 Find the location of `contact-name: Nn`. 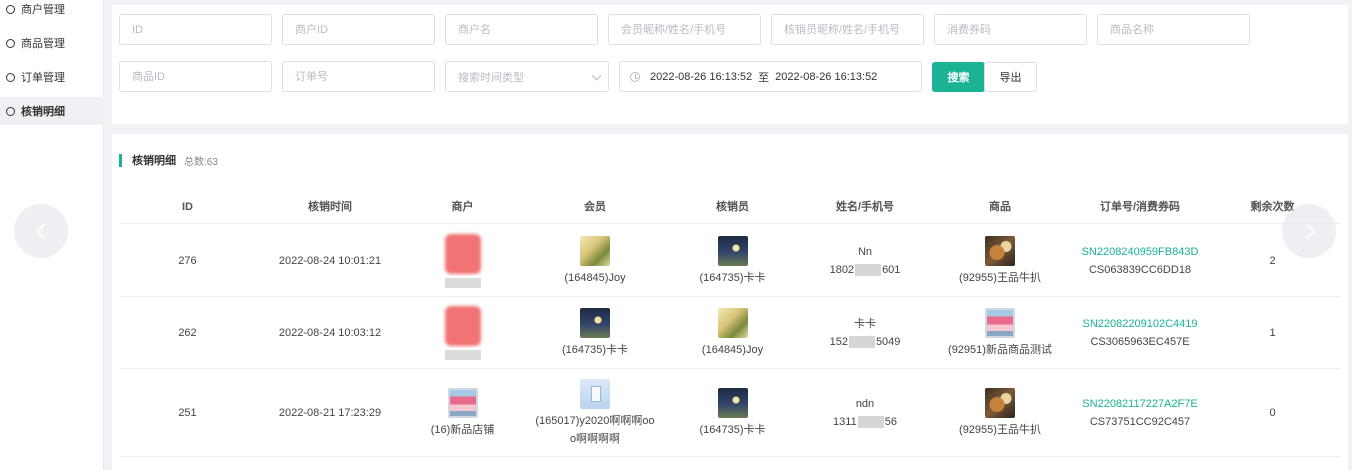

contact-name: Nn is located at coordinates (865, 252).